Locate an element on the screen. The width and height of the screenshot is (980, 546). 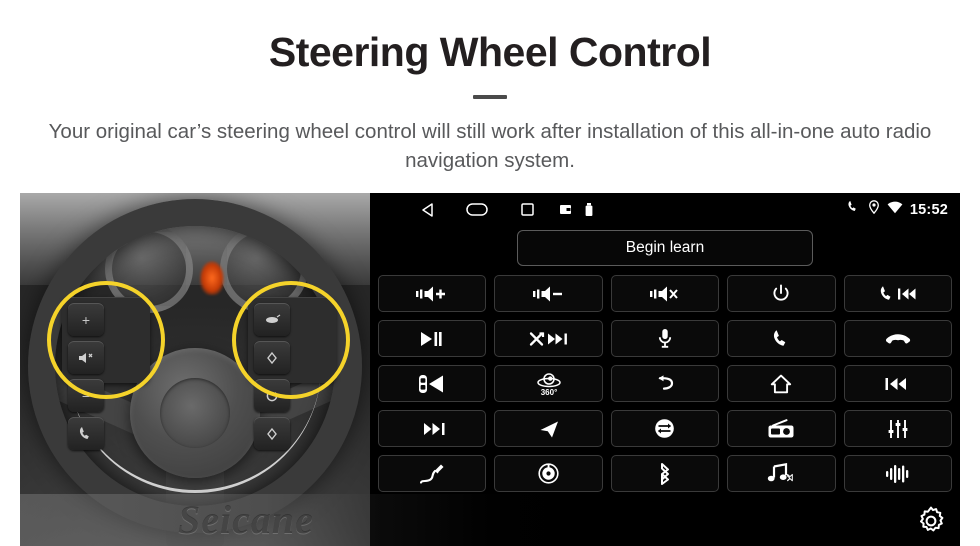
begin-learn-button: Begin learn is located at coordinates (665, 248).